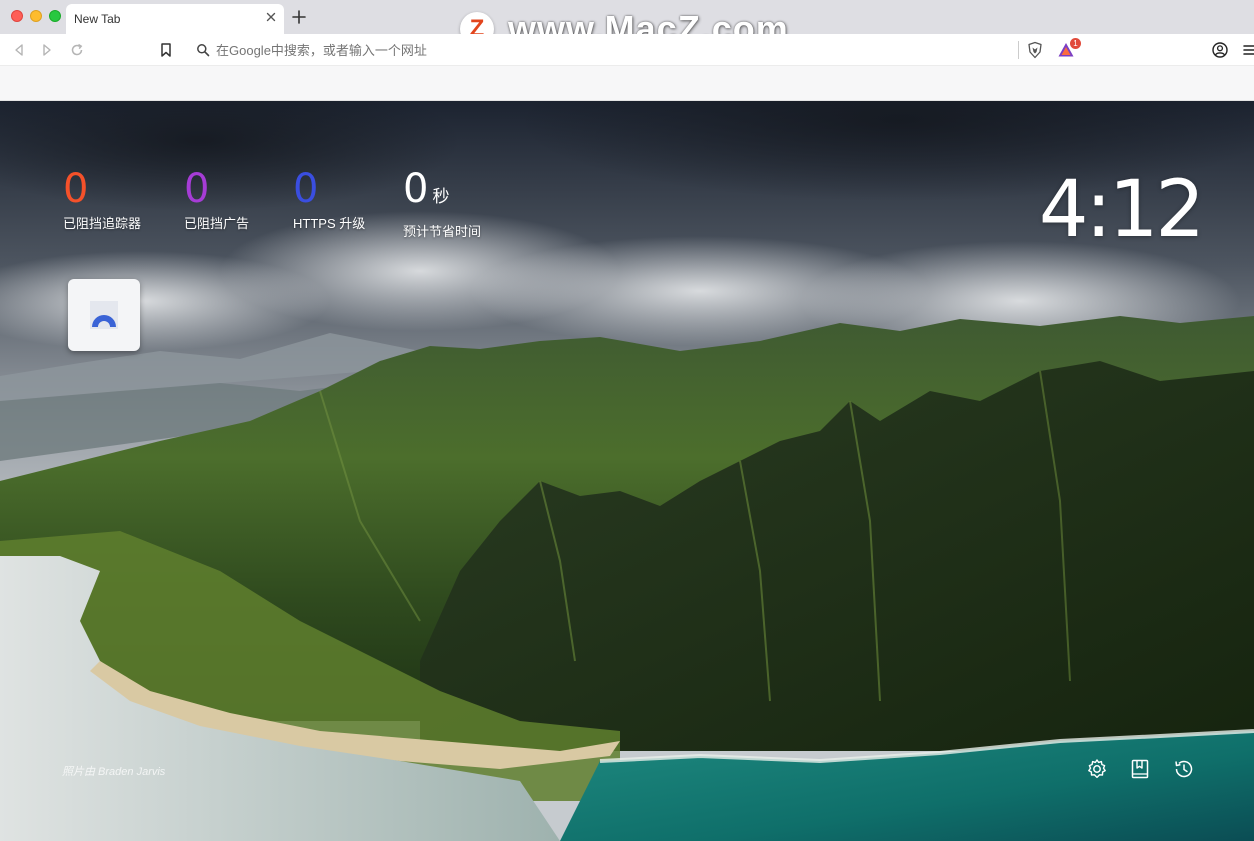 Image resolution: width=1254 pixels, height=841 pixels. What do you see at coordinates (217, 223) in the screenshot?
I see `stat-label: 已阻挡广告` at bounding box center [217, 223].